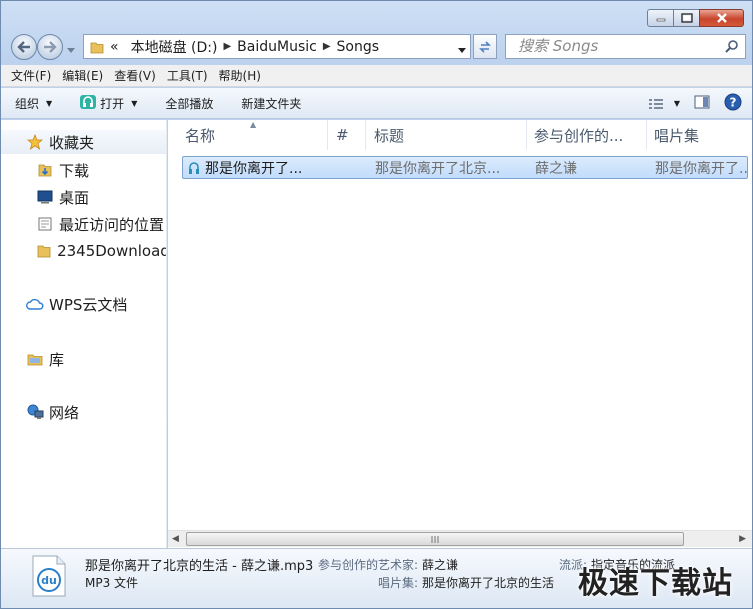 The width and height of the screenshot is (753, 609). Describe the element at coordinates (664, 104) in the screenshot. I see `change-view-button: ▼` at that location.